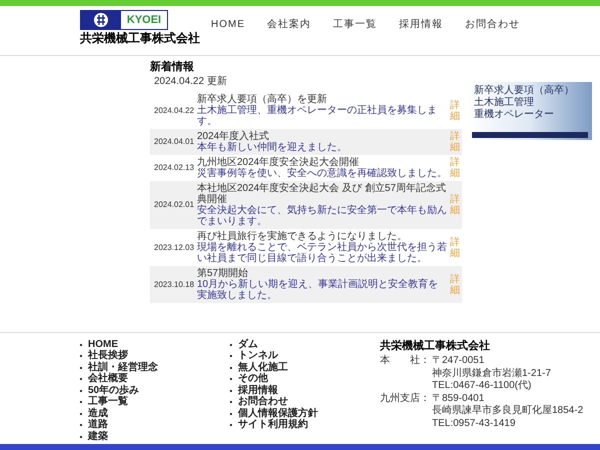  What do you see at coordinates (491, 373) in the screenshot?
I see `address-text: 神奈川県鎌倉市岩瀬1-21-7` at bounding box center [491, 373].